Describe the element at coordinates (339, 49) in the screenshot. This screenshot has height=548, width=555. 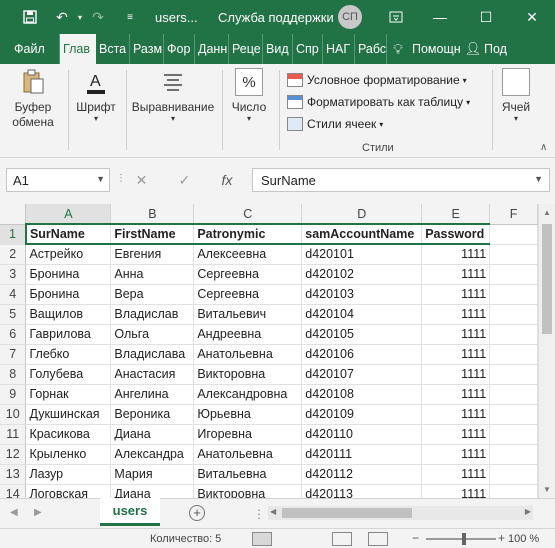
I see `tab-addin: НАГ` at that location.